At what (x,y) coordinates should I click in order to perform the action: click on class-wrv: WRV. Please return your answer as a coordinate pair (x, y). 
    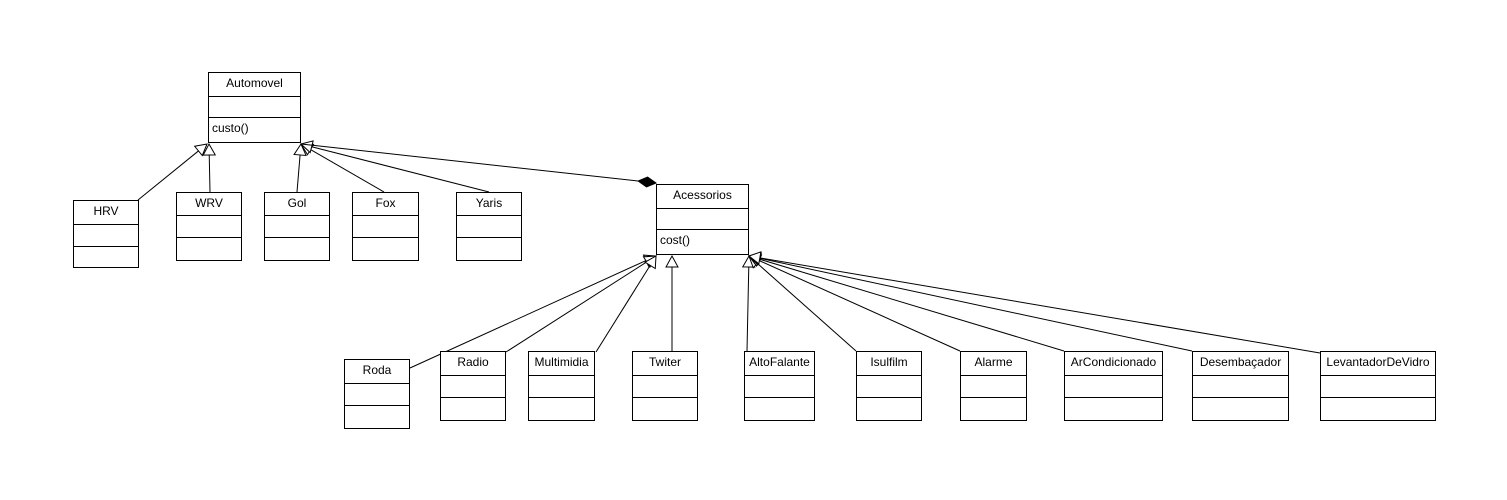
    Looking at the image, I should click on (209, 226).